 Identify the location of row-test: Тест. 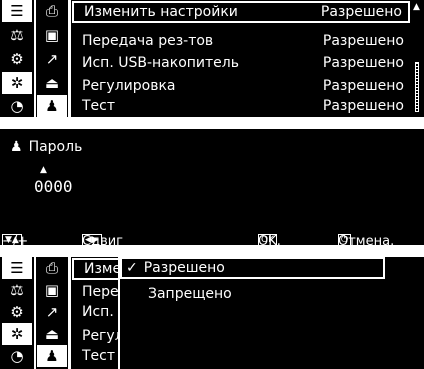
(96, 356).